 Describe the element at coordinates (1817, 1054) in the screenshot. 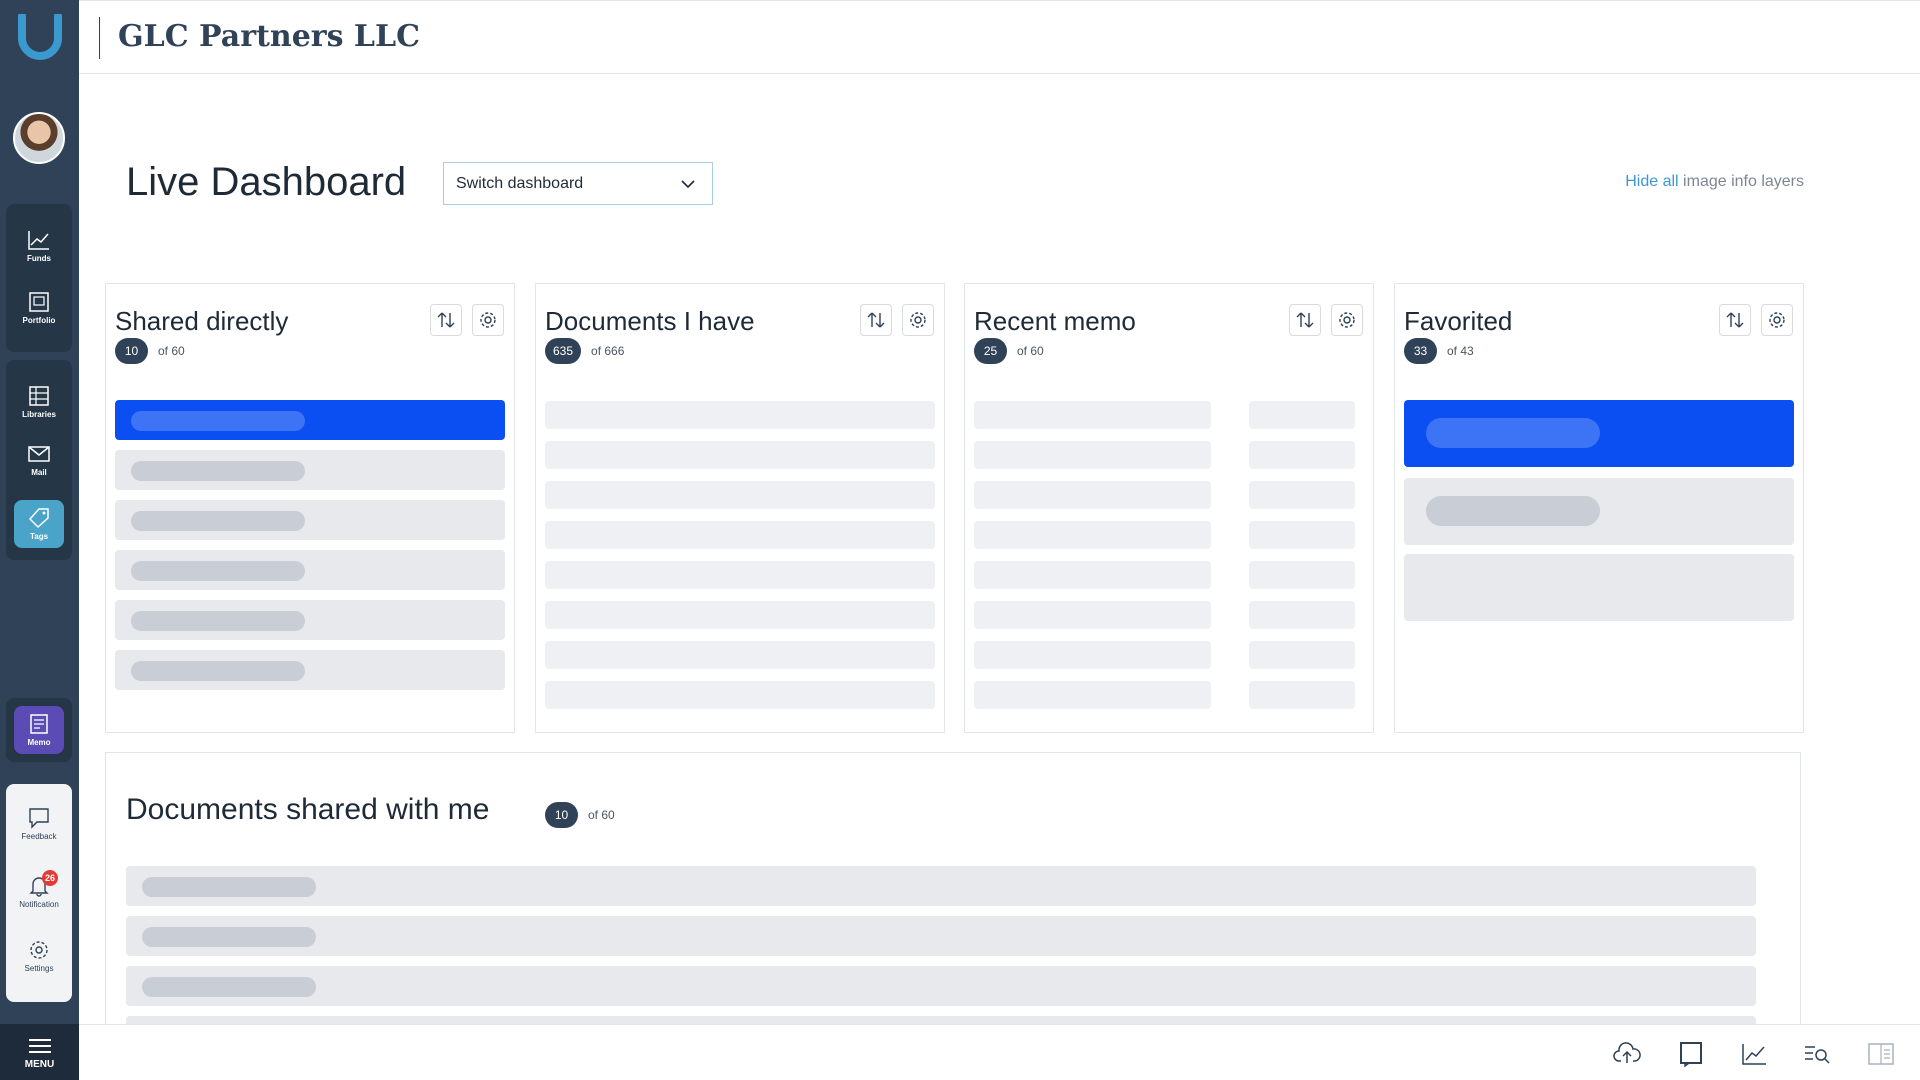

I see `search-documents-button` at that location.